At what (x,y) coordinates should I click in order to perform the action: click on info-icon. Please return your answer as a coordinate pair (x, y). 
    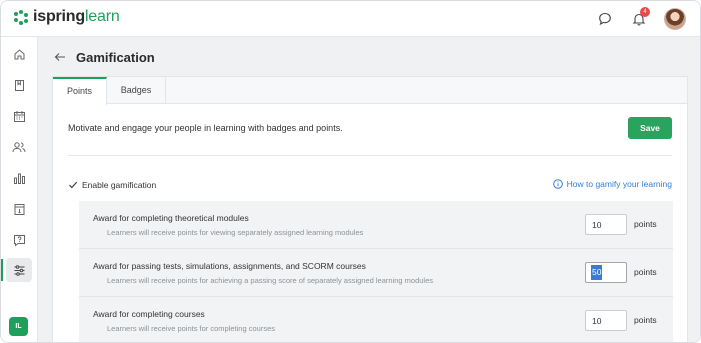
    Looking at the image, I should click on (557, 184).